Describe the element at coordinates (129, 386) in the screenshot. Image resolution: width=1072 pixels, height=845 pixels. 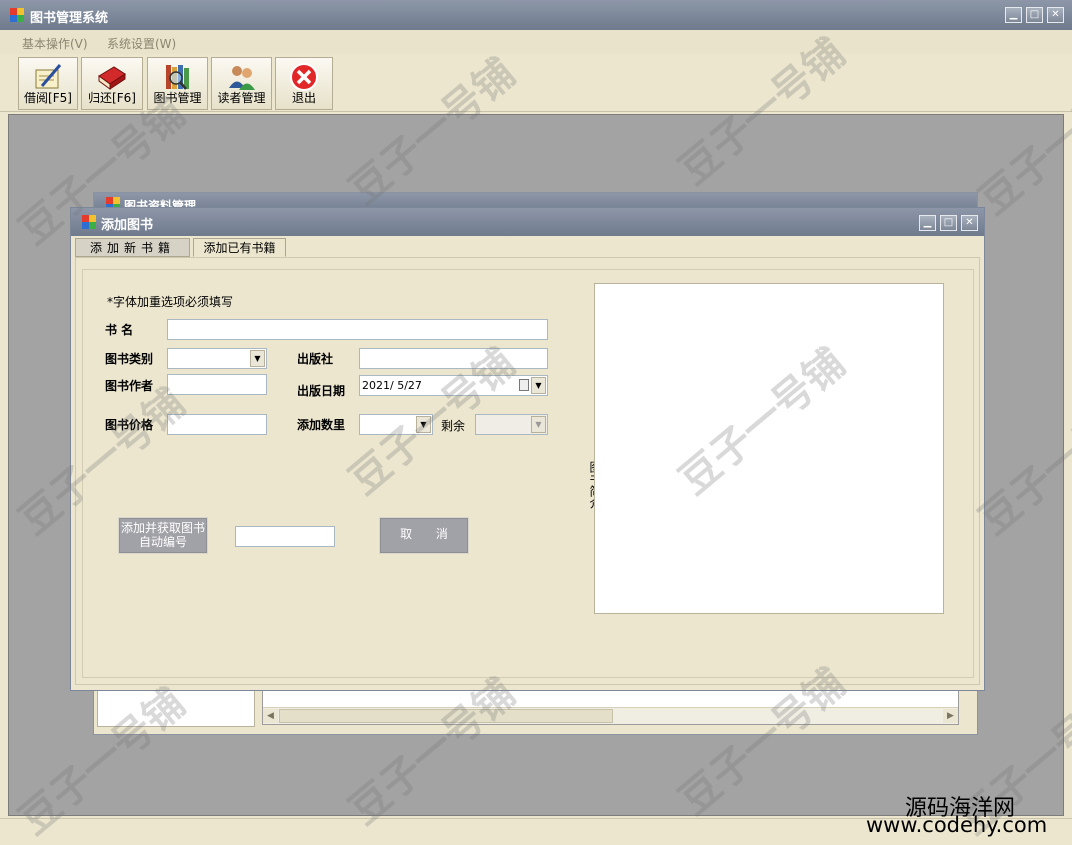
I see `author-label: 图书作者` at that location.